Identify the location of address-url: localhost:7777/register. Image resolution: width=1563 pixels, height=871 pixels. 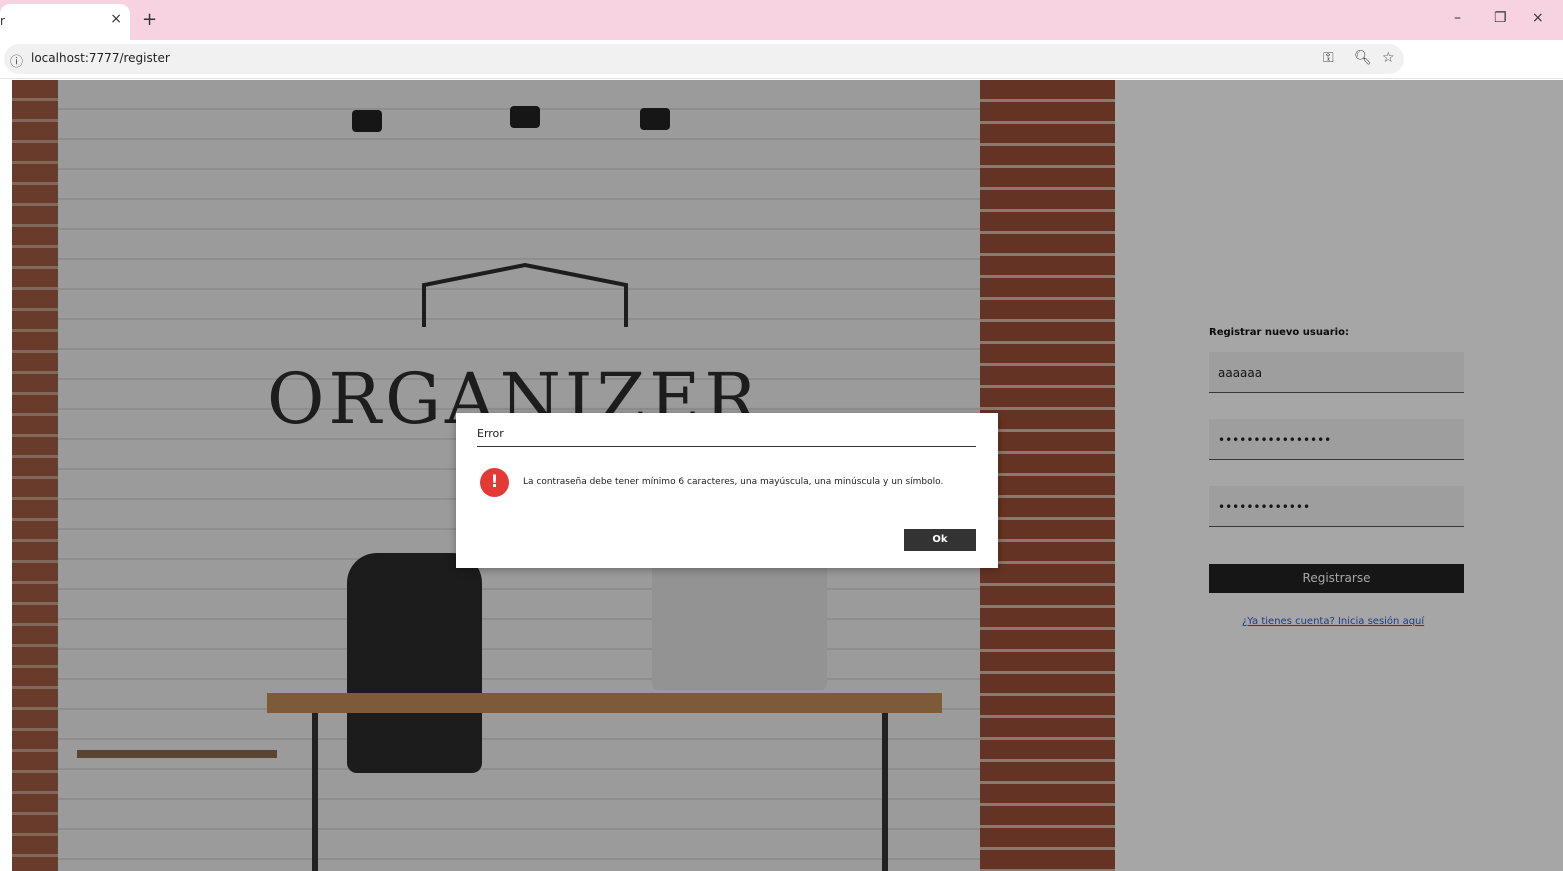
(100, 58).